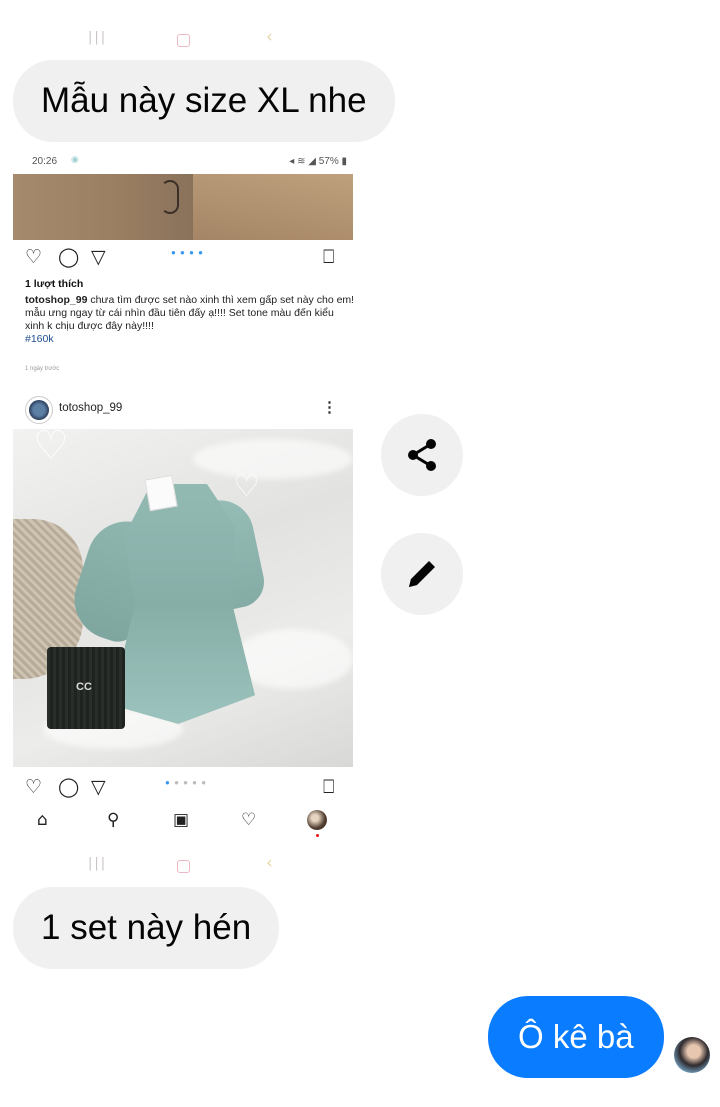 This screenshot has width=720, height=1107. Describe the element at coordinates (75, 159) in the screenshot. I see `notification-icon: ◉` at that location.